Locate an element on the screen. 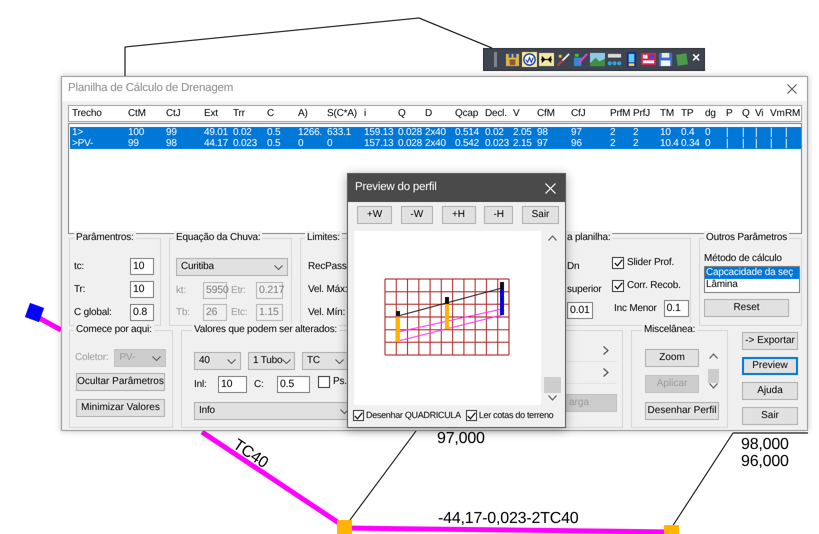 The image size is (819, 534). figure-icon is located at coordinates (512, 59).